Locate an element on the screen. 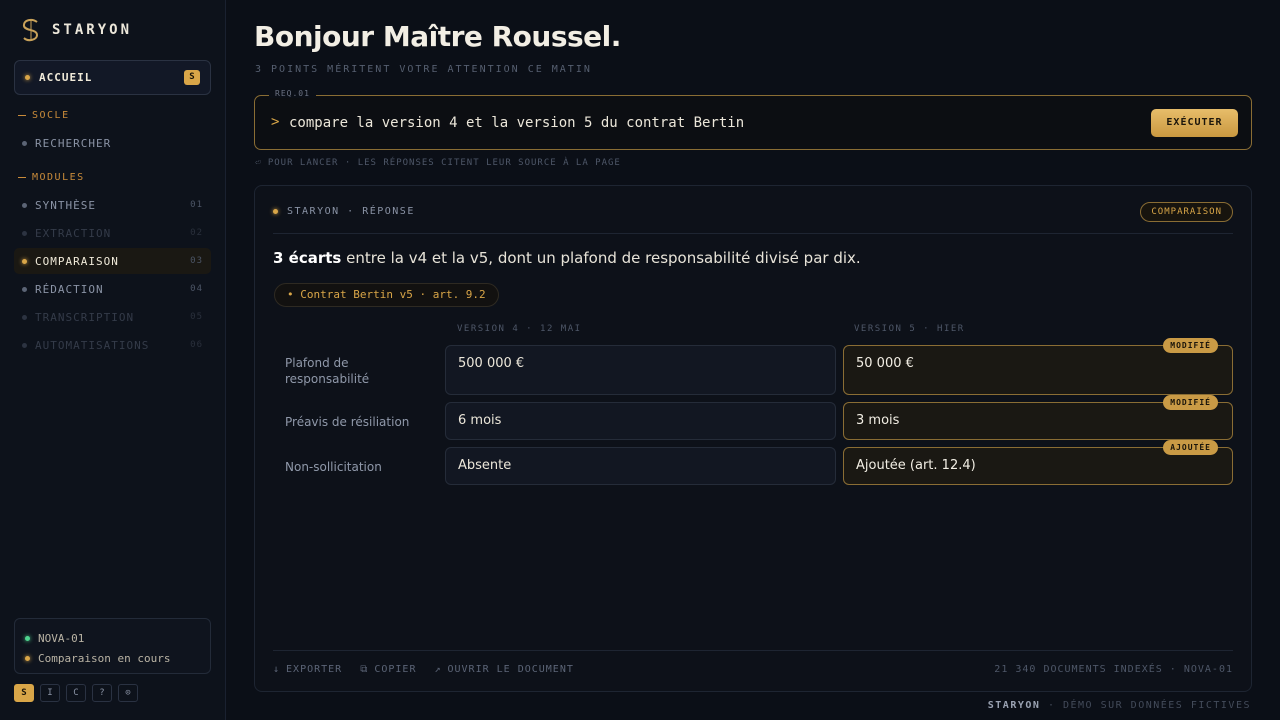 The width and height of the screenshot is (1280, 720). busy-status-icon is located at coordinates (27, 658).